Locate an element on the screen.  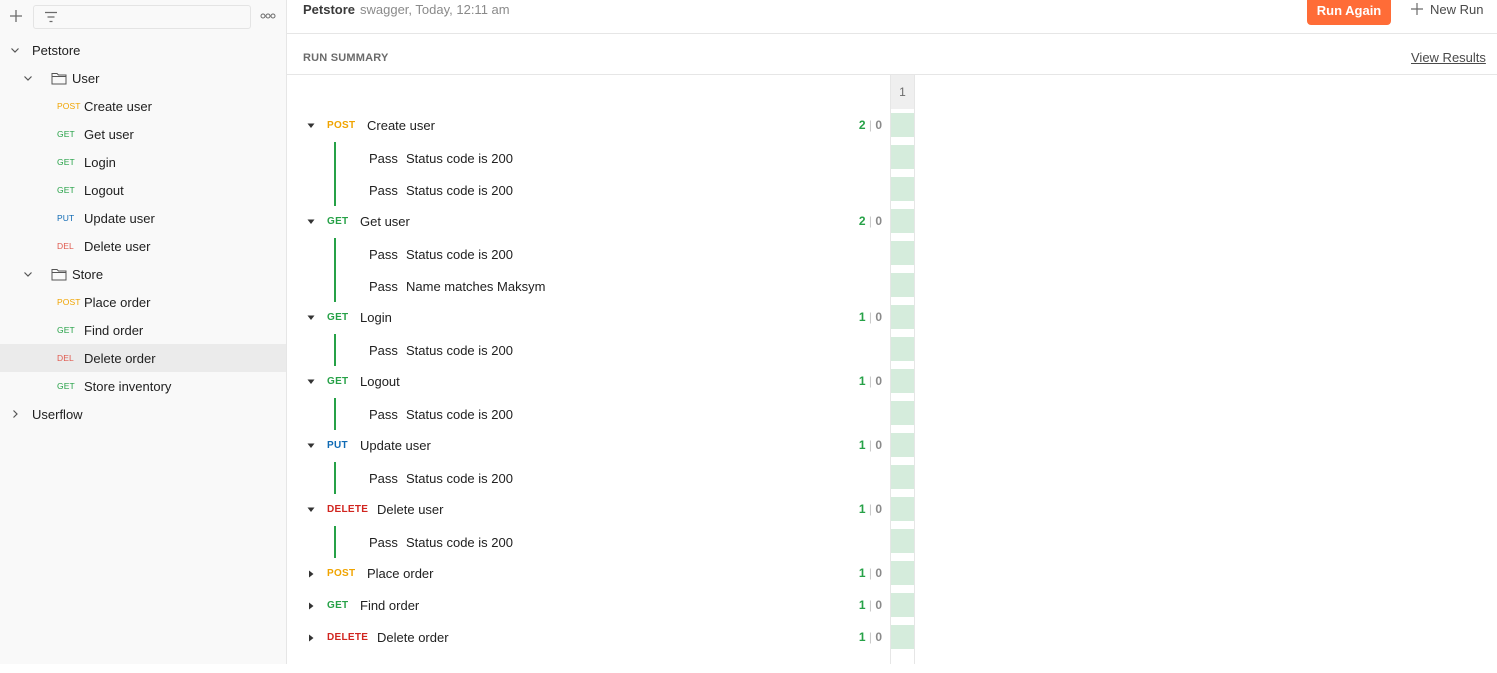
test-counts: 1 | 0 is located at coordinates (870, 445).